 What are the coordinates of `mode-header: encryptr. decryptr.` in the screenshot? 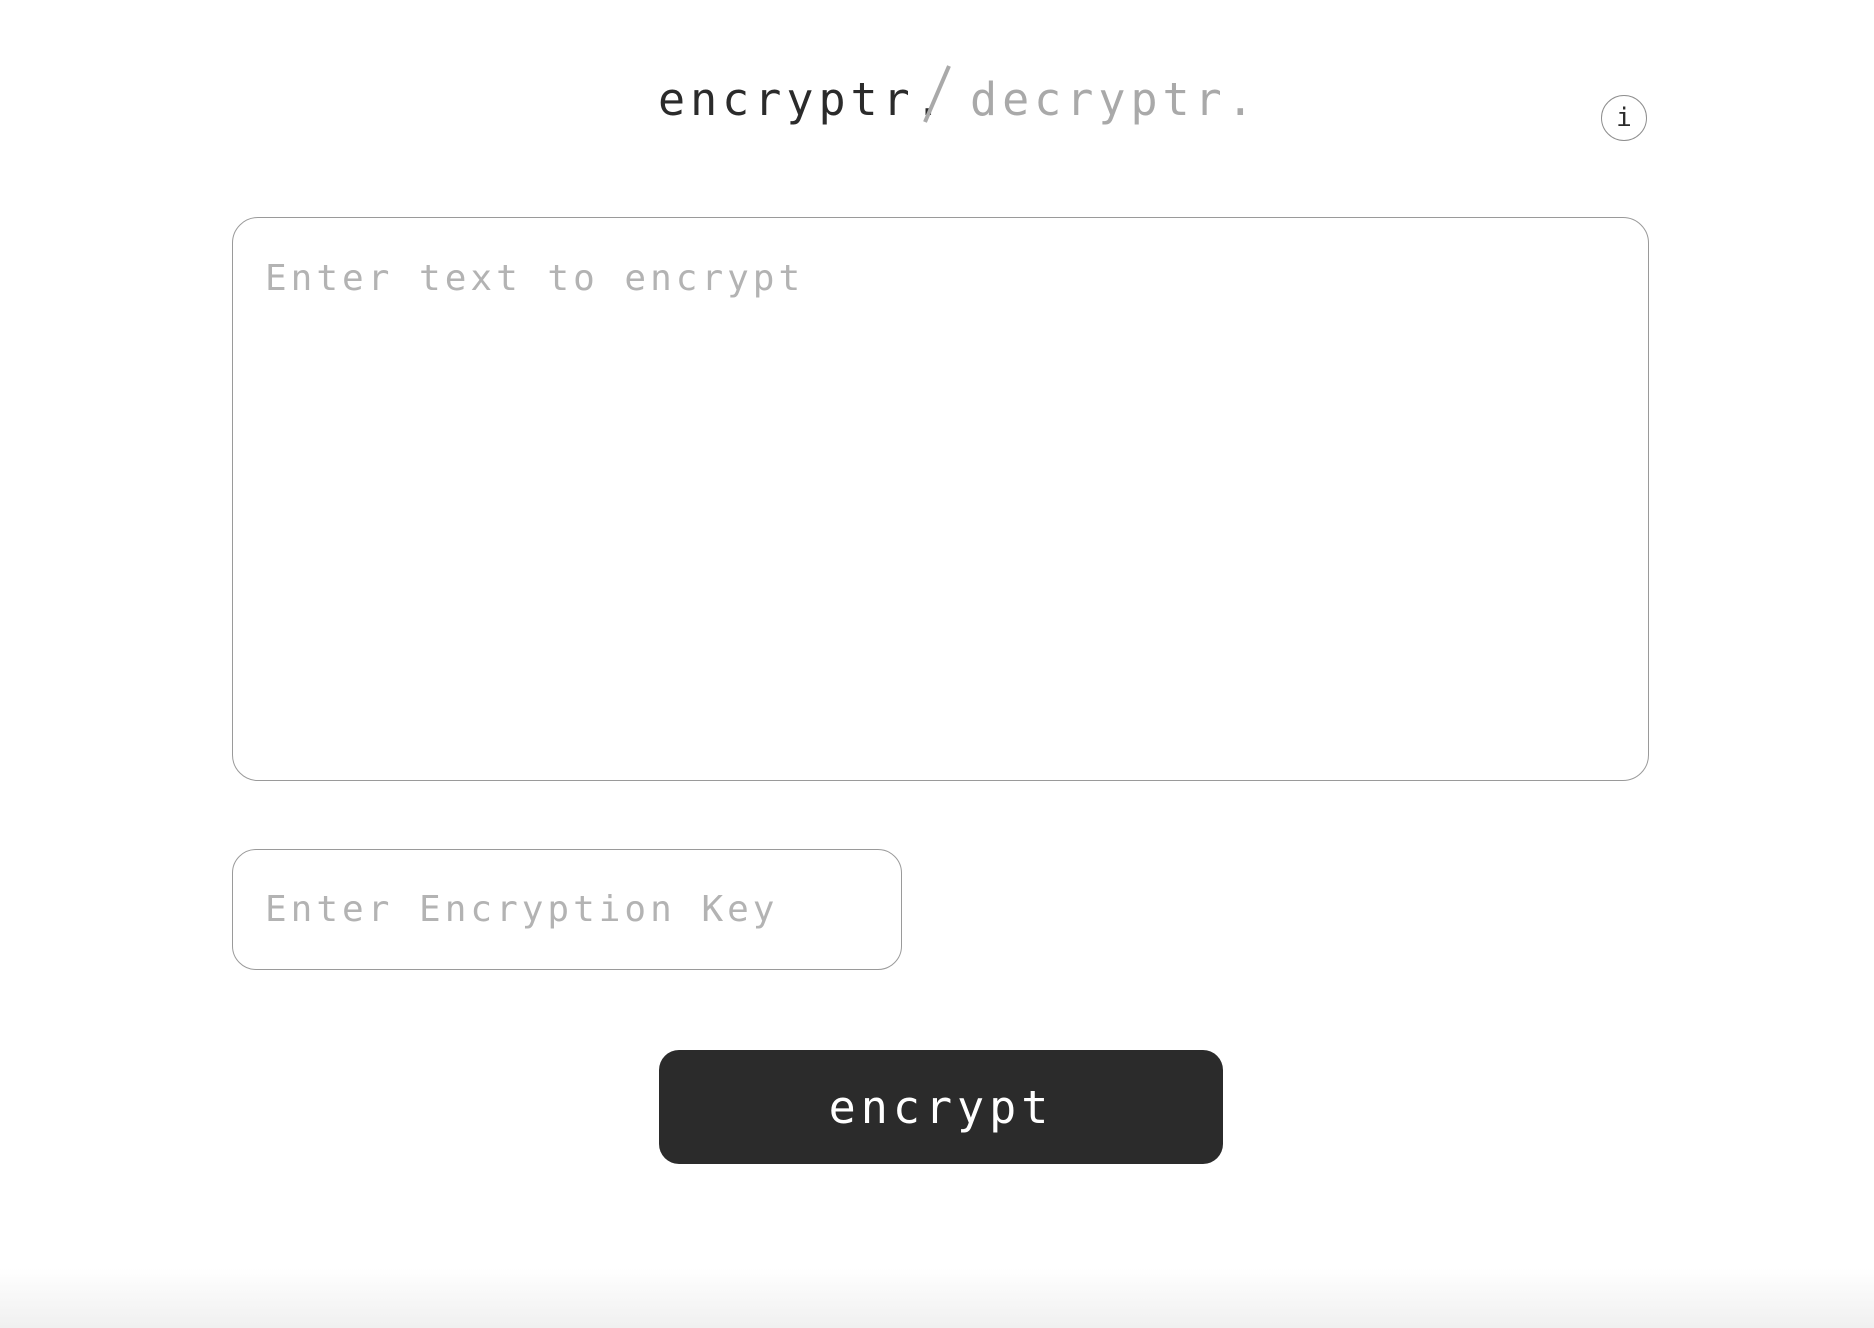 It's located at (937, 100).